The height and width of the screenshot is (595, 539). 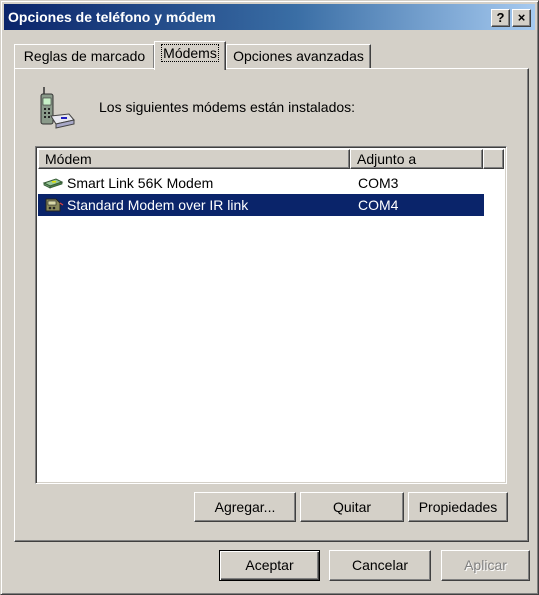 What do you see at coordinates (493, 159) in the screenshot?
I see `column-header-filler` at bounding box center [493, 159].